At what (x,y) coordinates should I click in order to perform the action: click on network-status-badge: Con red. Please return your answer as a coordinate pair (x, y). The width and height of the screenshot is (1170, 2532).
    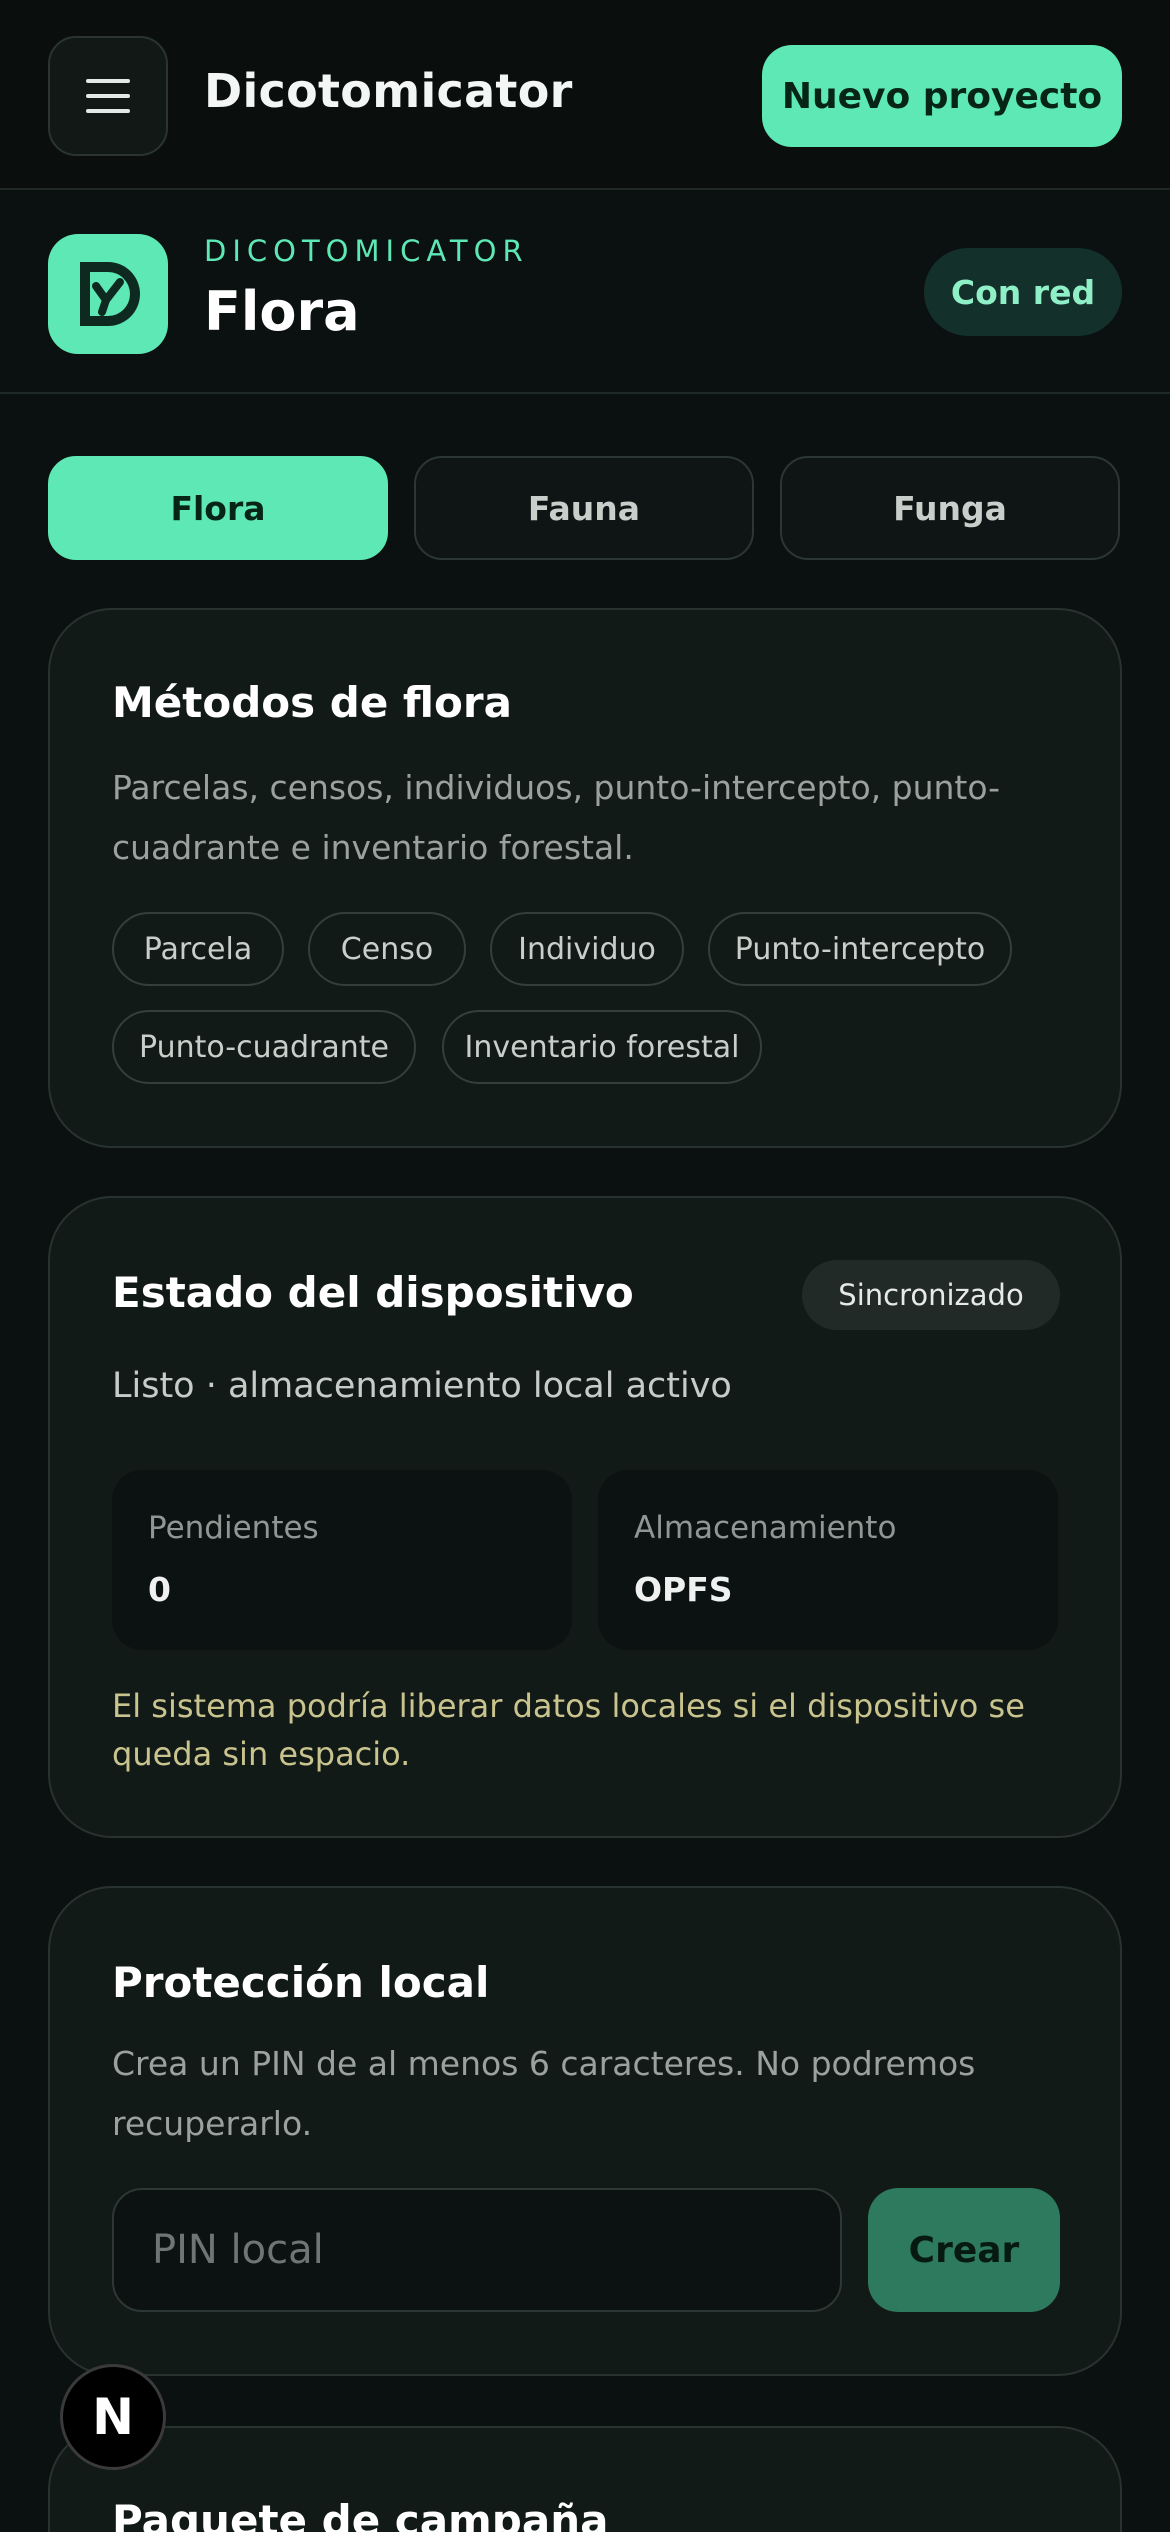
    Looking at the image, I should click on (1023, 292).